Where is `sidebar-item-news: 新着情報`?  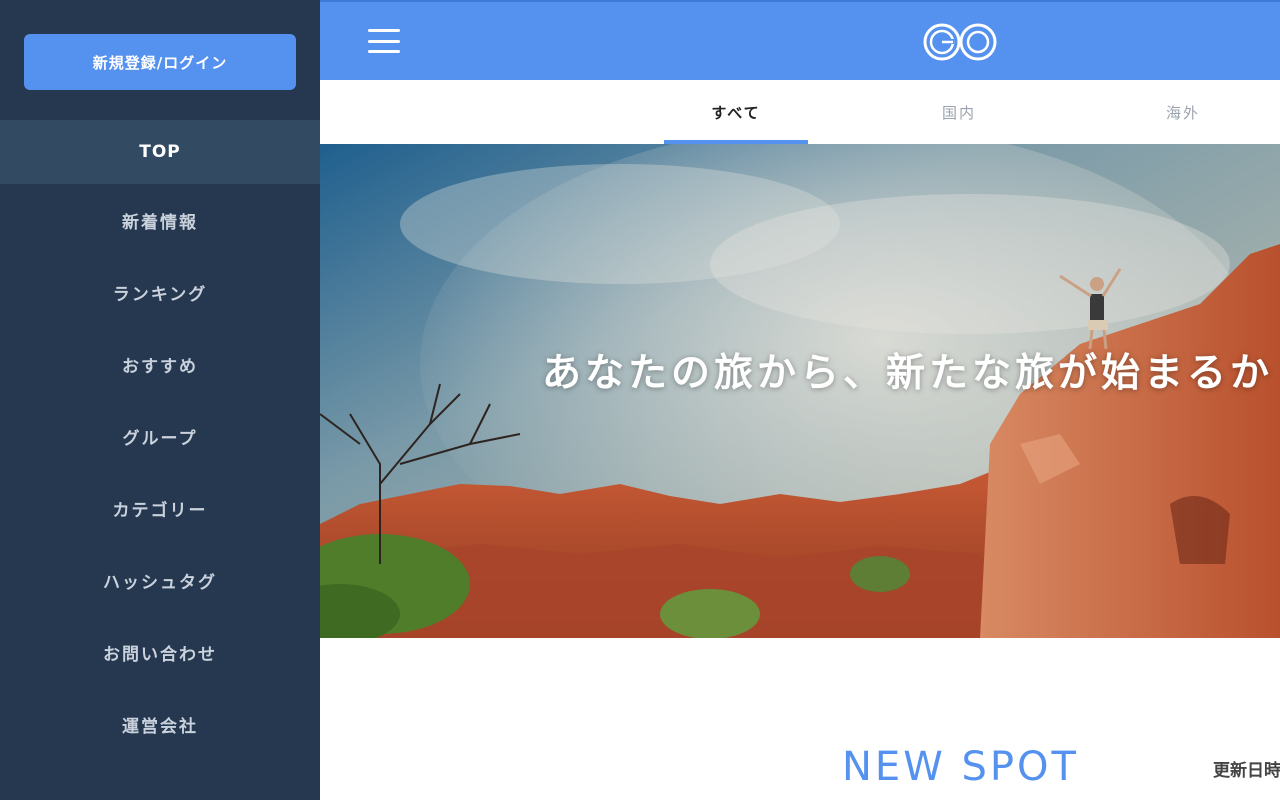 sidebar-item-news: 新着情報 is located at coordinates (160, 220).